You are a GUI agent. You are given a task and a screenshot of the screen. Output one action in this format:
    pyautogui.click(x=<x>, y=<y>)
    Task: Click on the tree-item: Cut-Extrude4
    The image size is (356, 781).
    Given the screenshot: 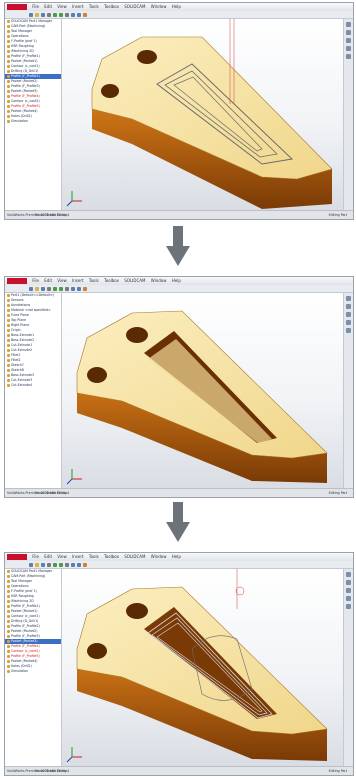 What is the action you would take?
    pyautogui.click(x=33, y=385)
    